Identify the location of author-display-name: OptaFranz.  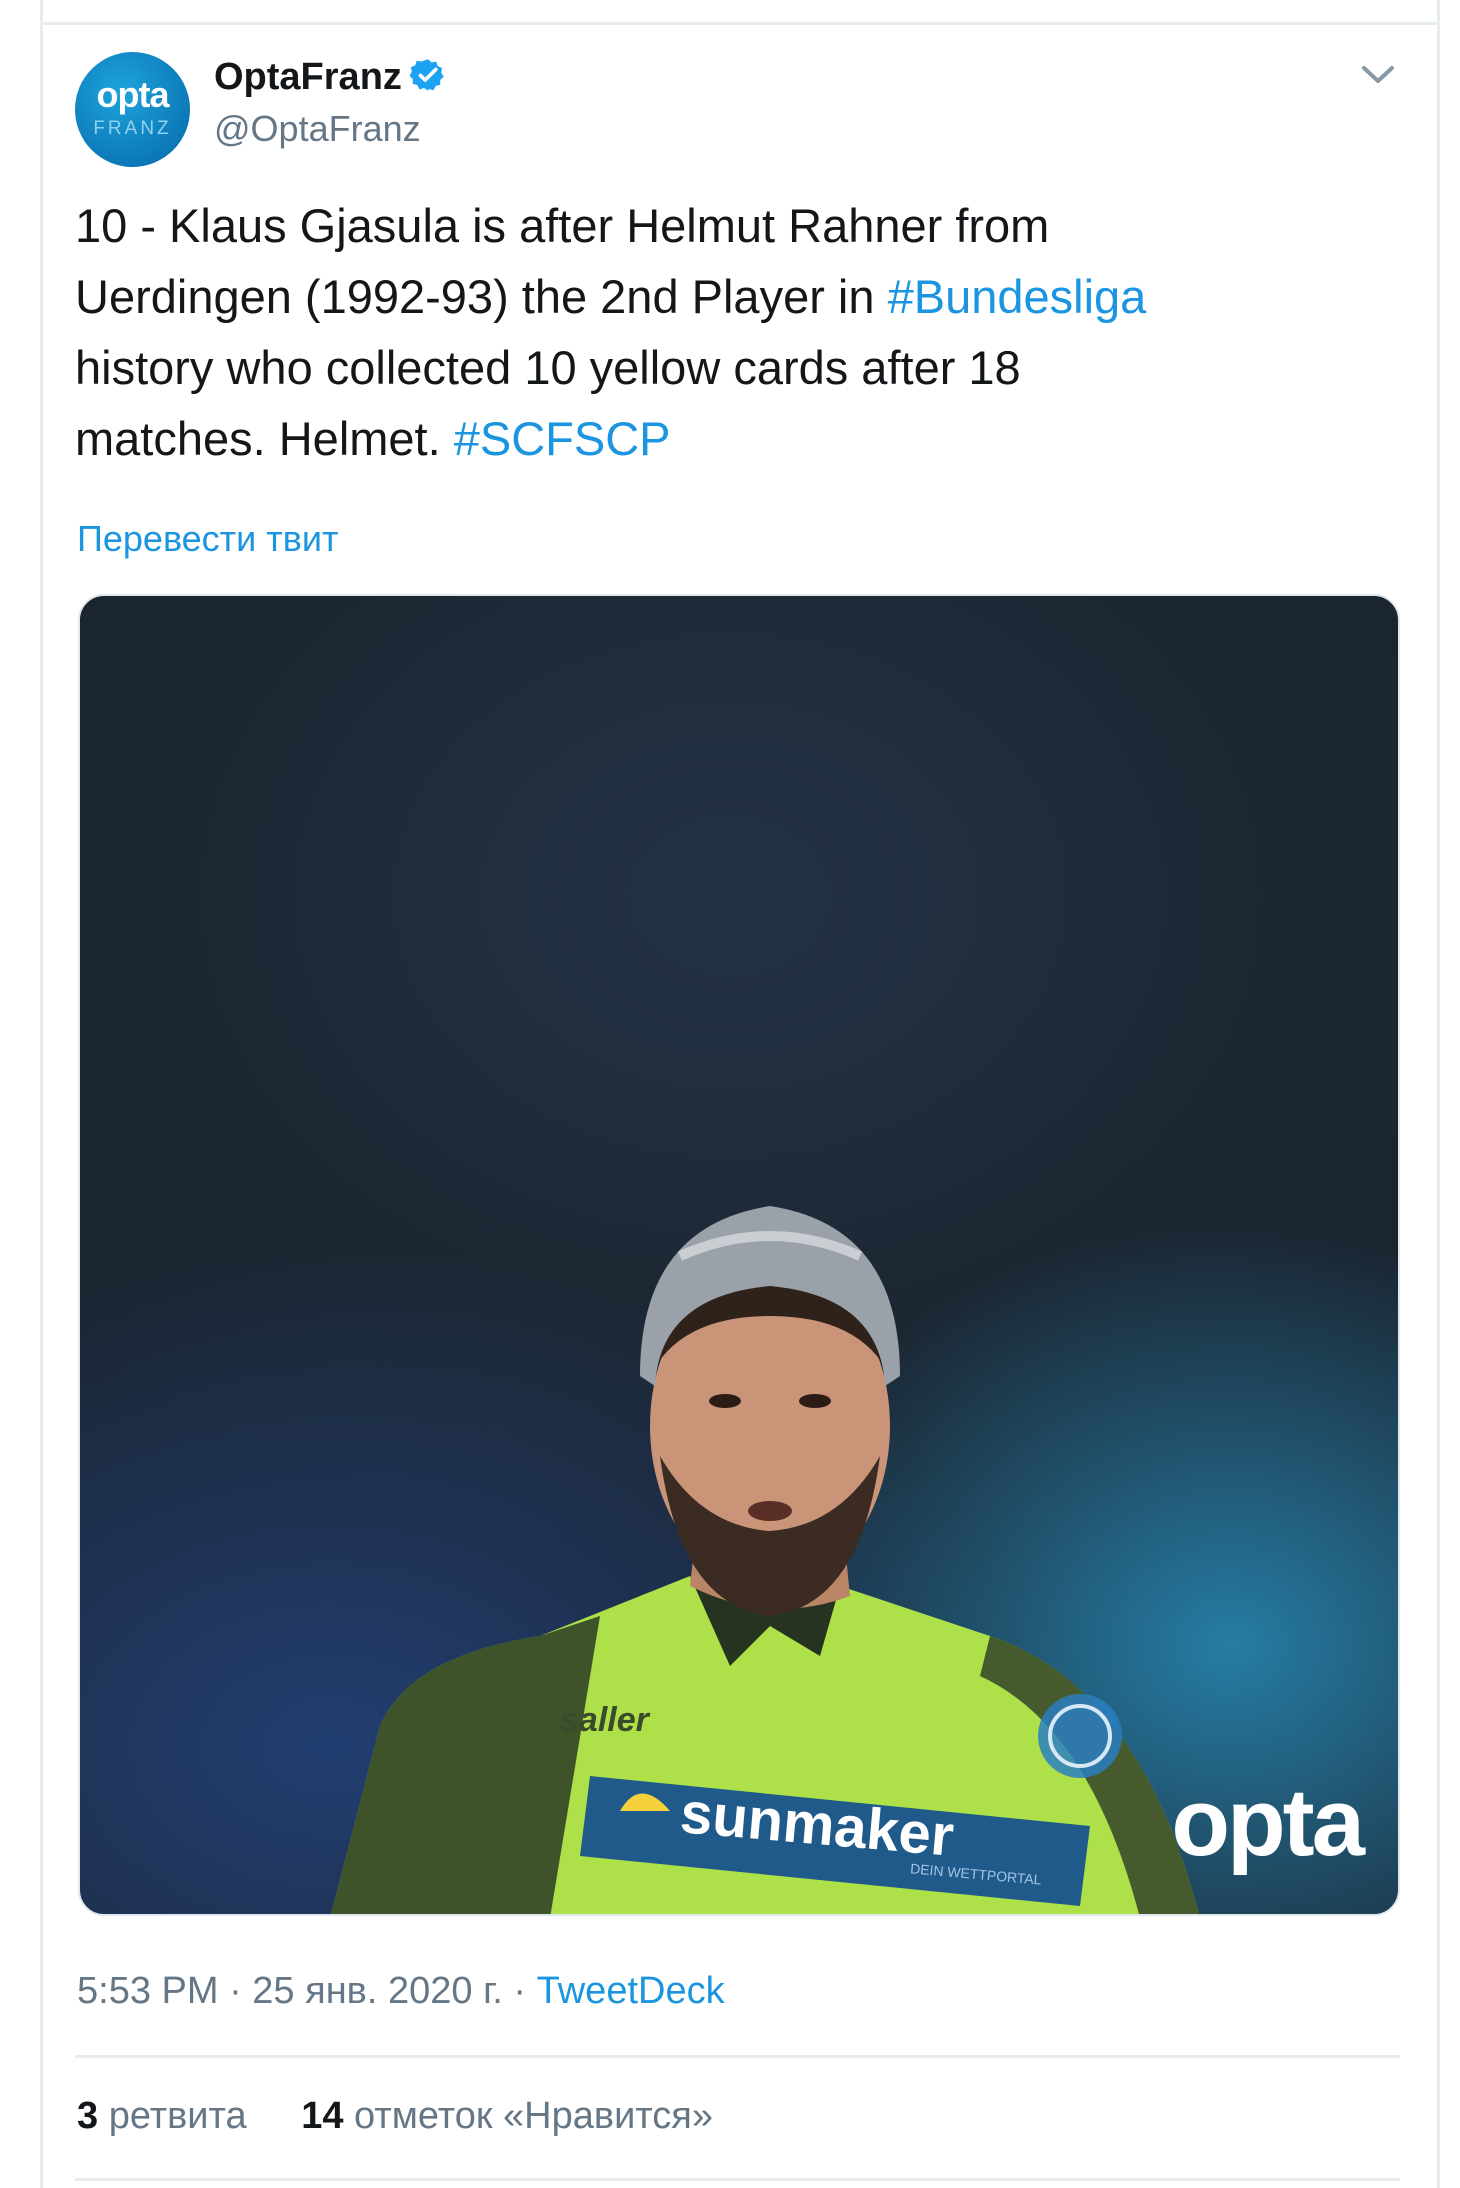
(308, 77).